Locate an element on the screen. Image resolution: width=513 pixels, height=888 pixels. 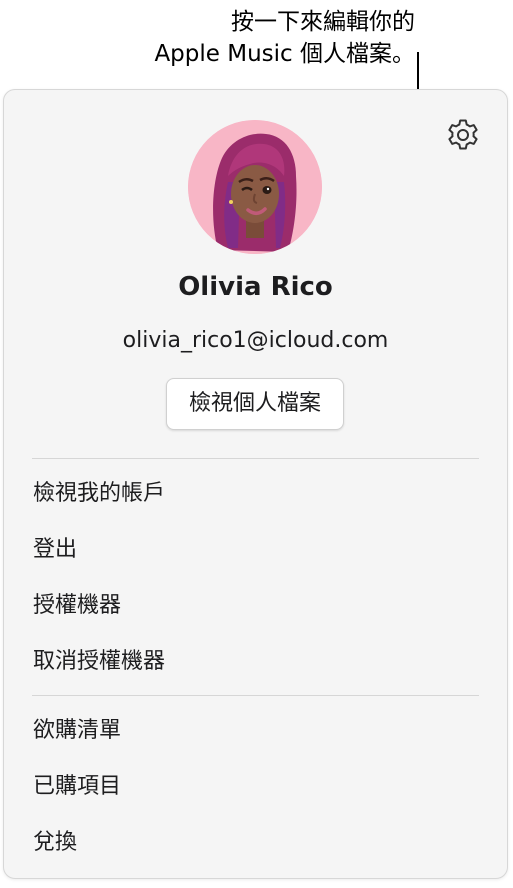
avatar is located at coordinates (255, 187).